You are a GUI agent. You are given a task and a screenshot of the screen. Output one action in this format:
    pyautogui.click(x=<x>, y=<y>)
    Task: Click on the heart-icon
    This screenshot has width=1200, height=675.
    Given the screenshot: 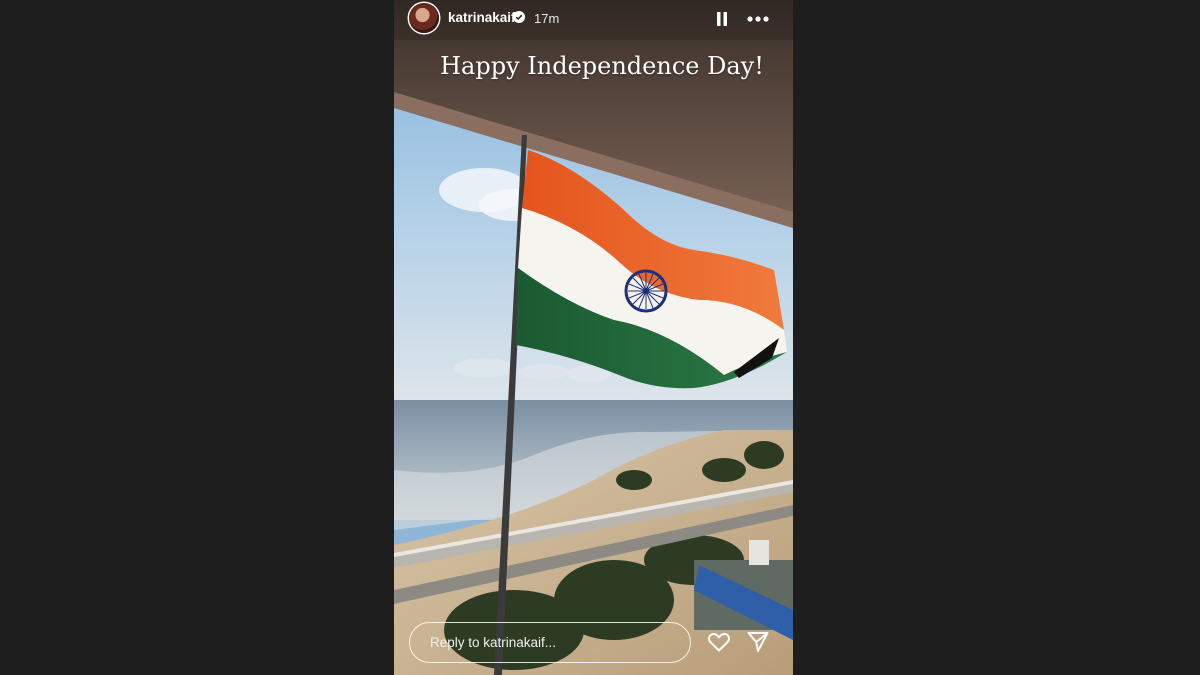 What is the action you would take?
    pyautogui.click(x=719, y=642)
    